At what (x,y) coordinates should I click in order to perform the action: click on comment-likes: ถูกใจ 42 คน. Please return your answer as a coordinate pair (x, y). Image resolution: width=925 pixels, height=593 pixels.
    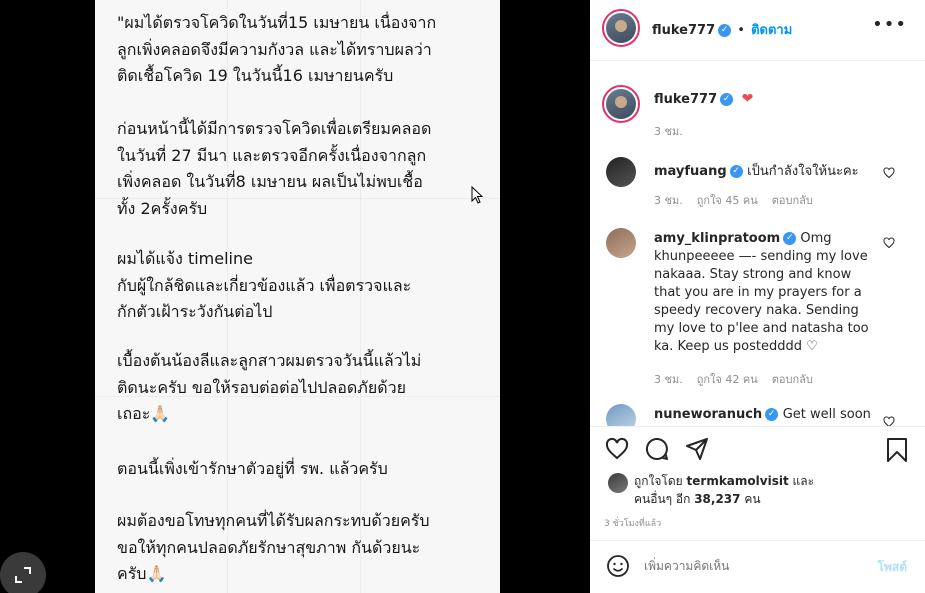
    Looking at the image, I should click on (727, 379).